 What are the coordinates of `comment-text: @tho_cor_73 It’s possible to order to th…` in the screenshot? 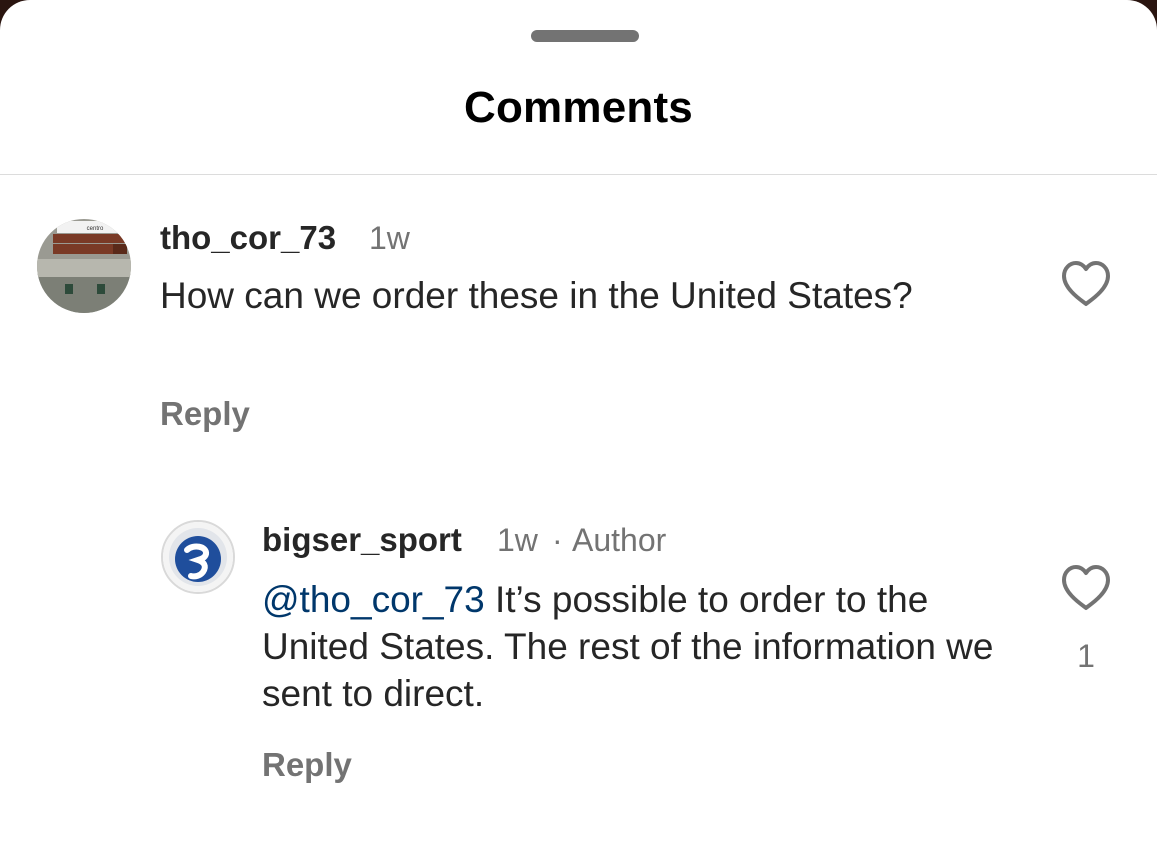 It's located at (642, 646).